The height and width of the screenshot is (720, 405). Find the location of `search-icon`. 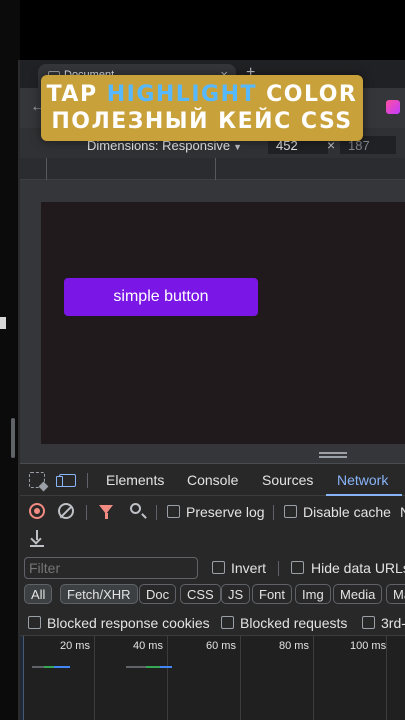

search-icon is located at coordinates (135, 508).